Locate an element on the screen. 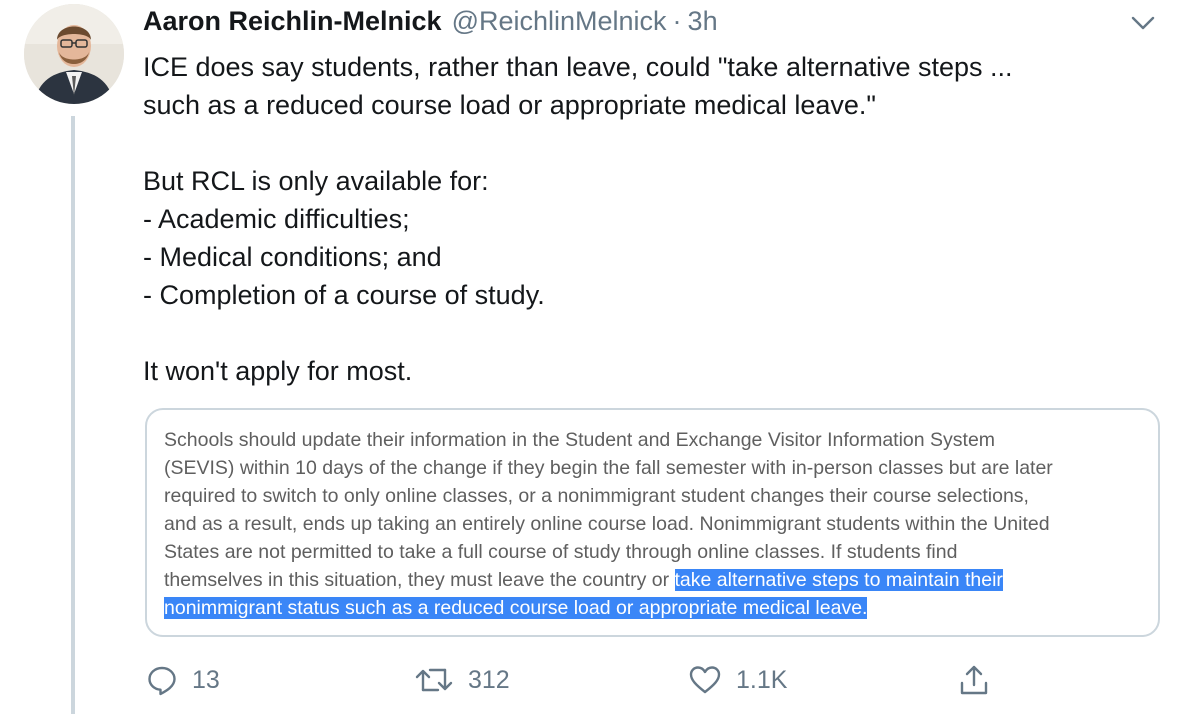 This screenshot has height=714, width=1190. highlighted-text: take alternative steps to maintain their is located at coordinates (838, 580).